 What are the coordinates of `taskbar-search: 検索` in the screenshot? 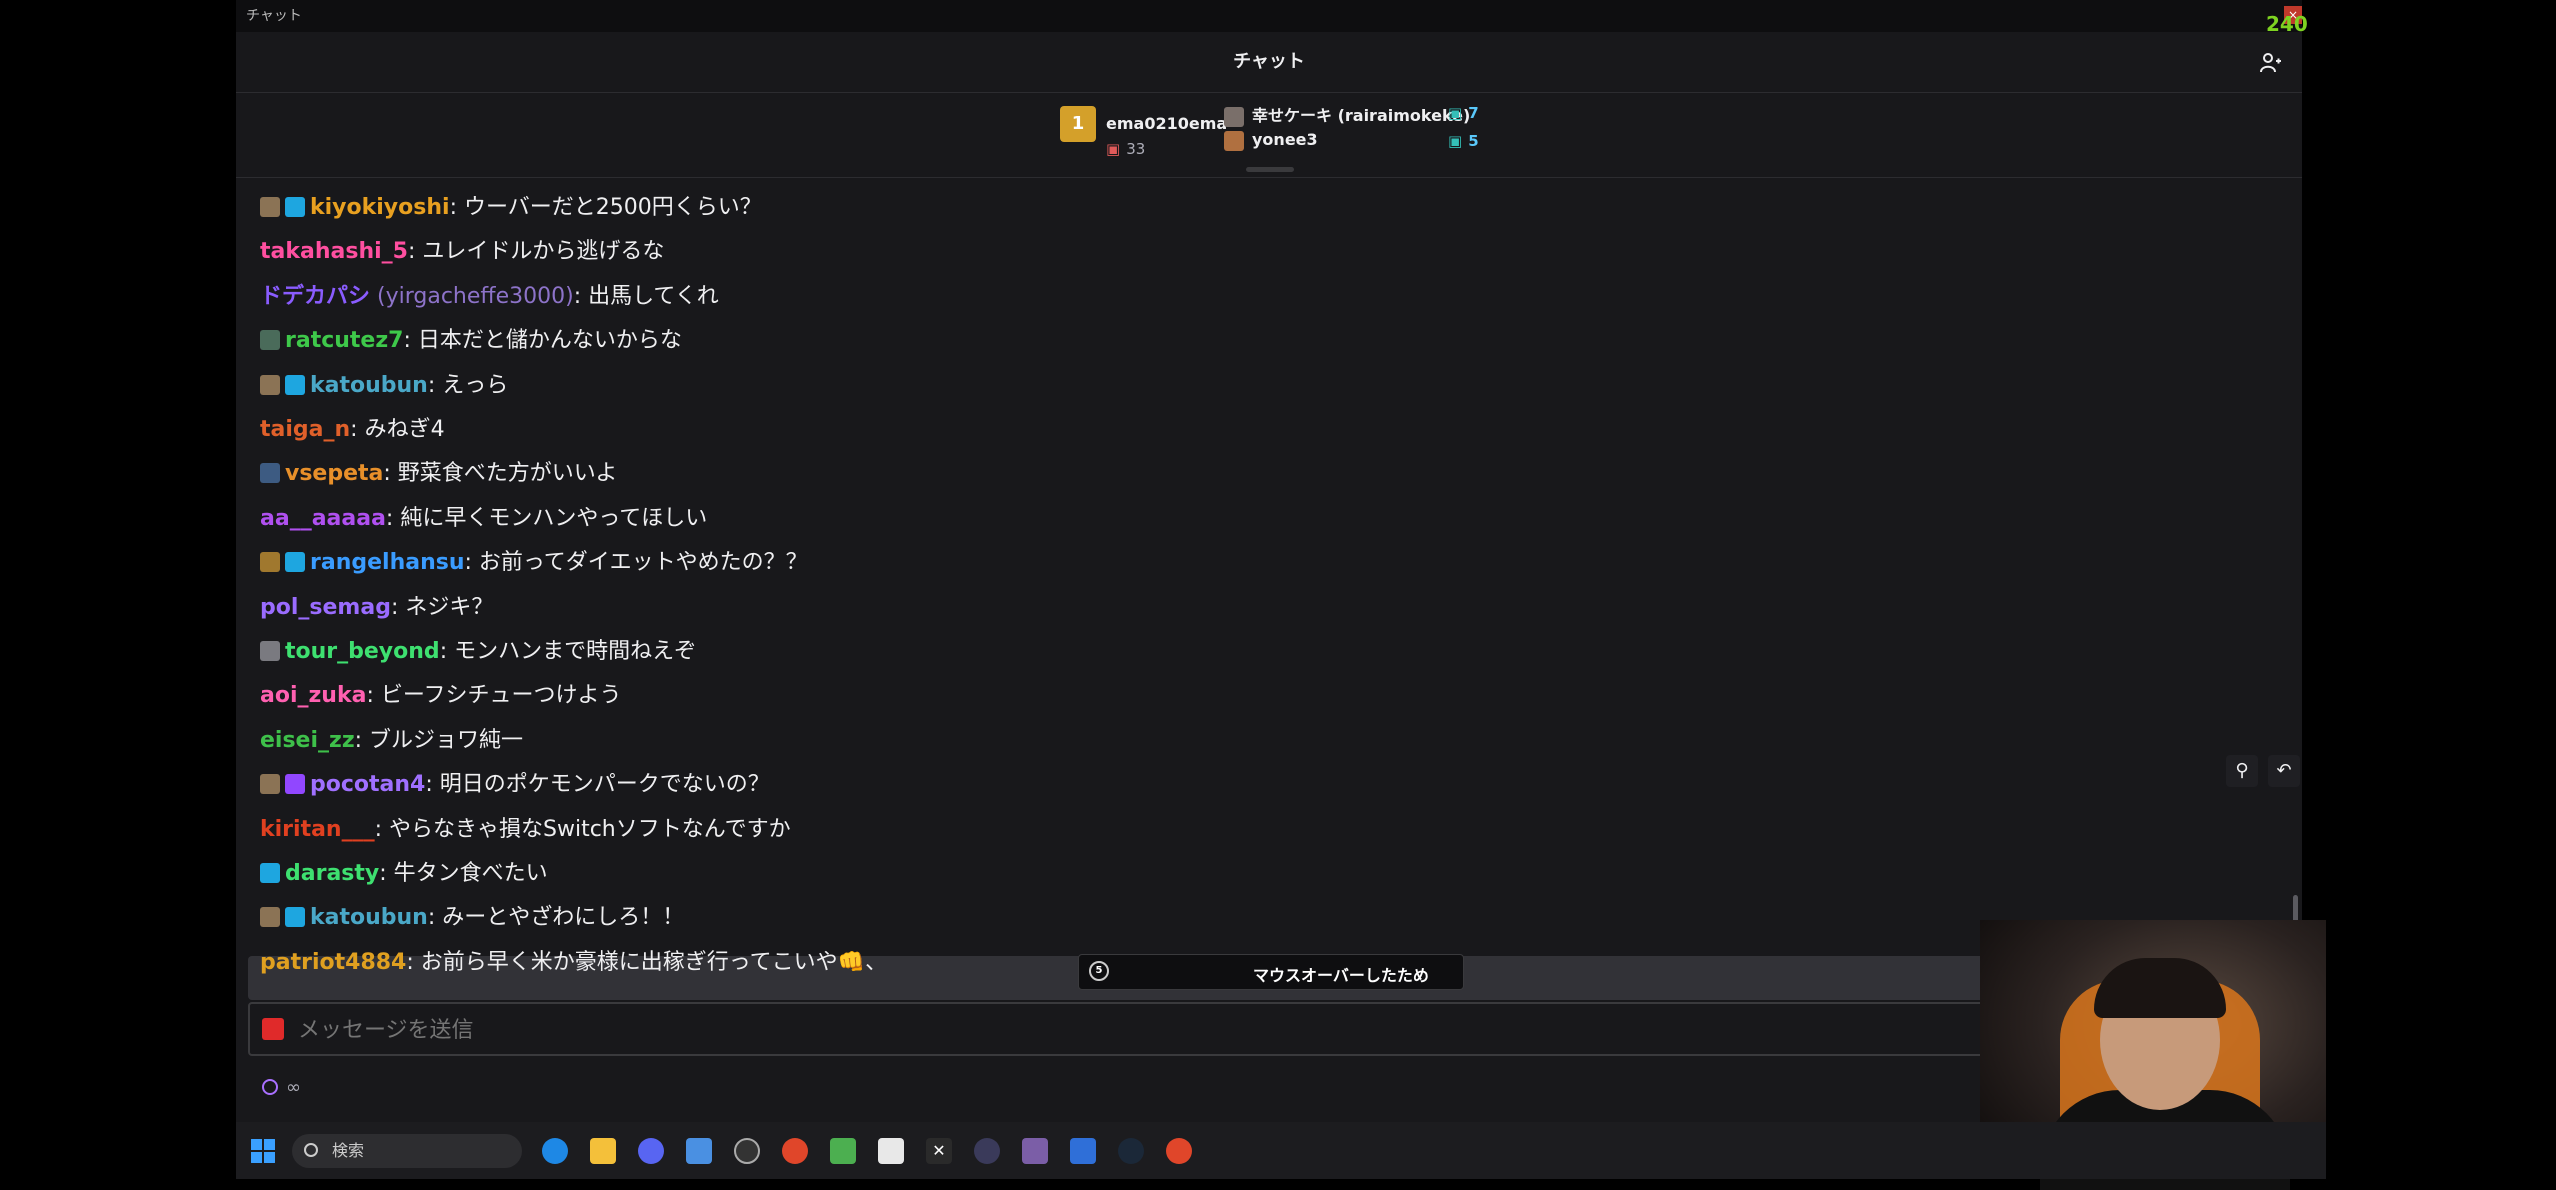 It's located at (407, 1151).